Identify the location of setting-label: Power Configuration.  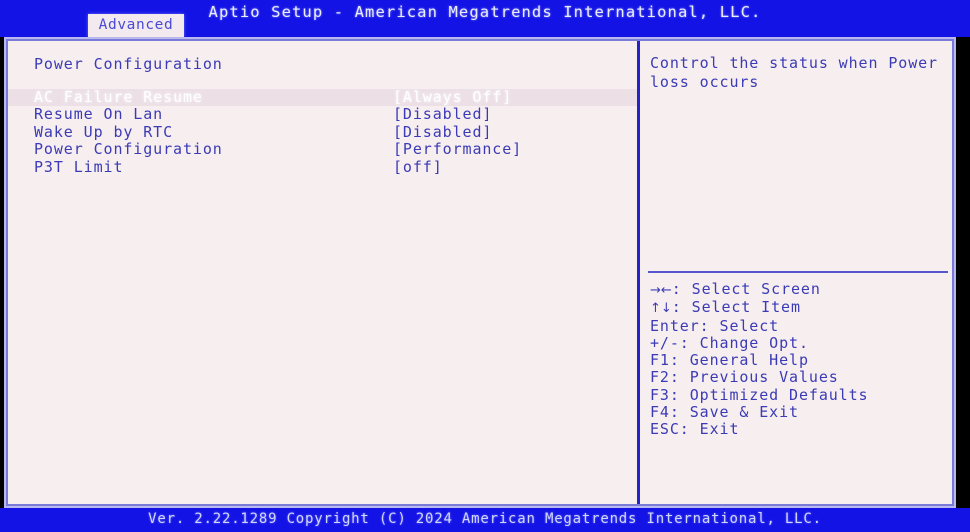
(128, 149).